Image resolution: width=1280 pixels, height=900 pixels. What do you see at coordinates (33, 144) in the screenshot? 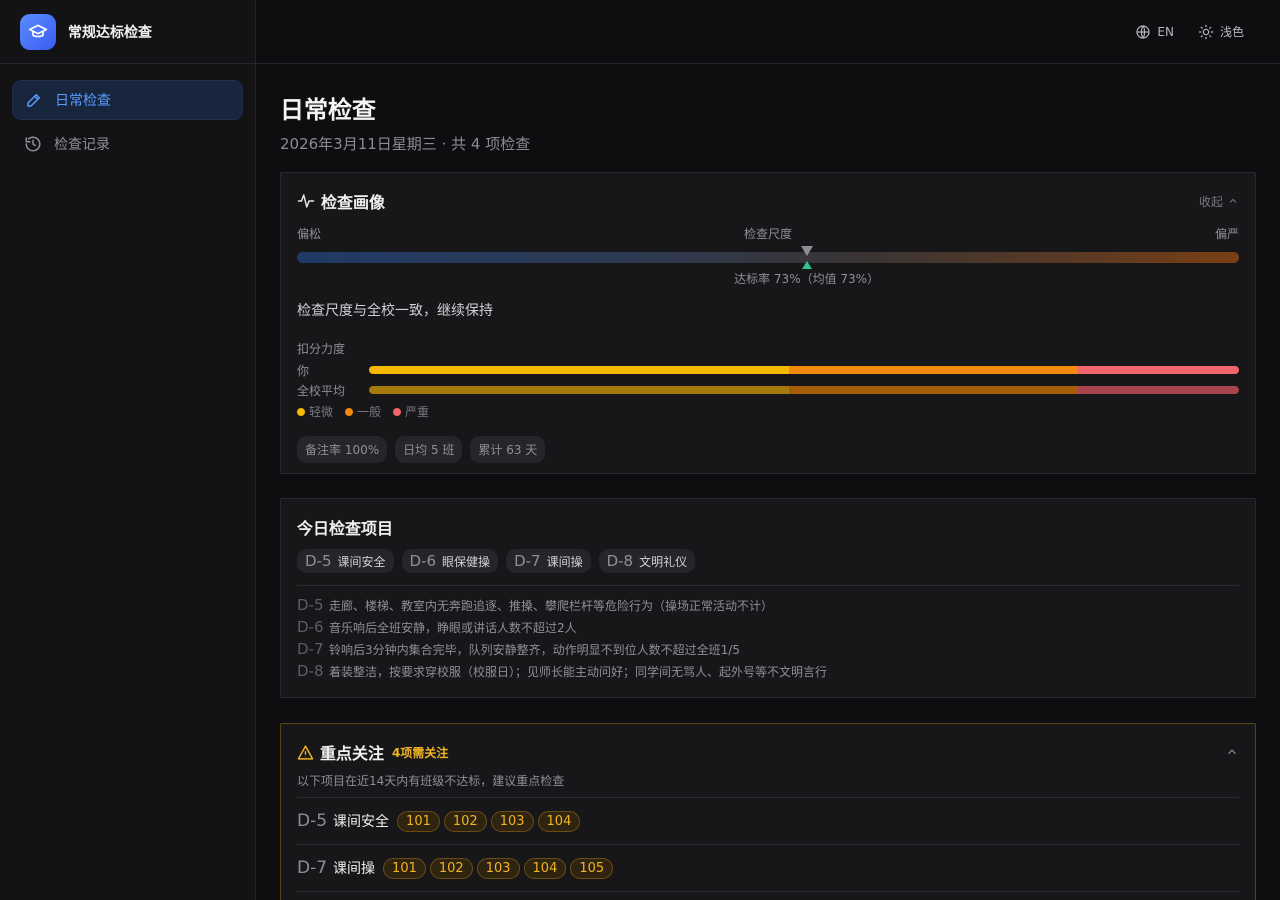
I see `history-icon` at bounding box center [33, 144].